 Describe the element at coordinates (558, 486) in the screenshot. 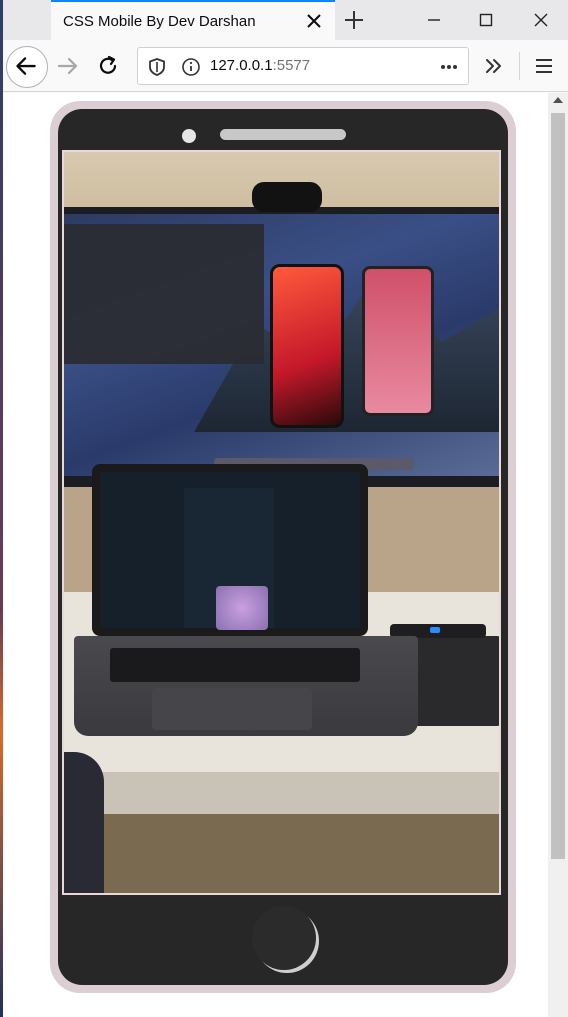

I see `scroll-thumb` at that location.